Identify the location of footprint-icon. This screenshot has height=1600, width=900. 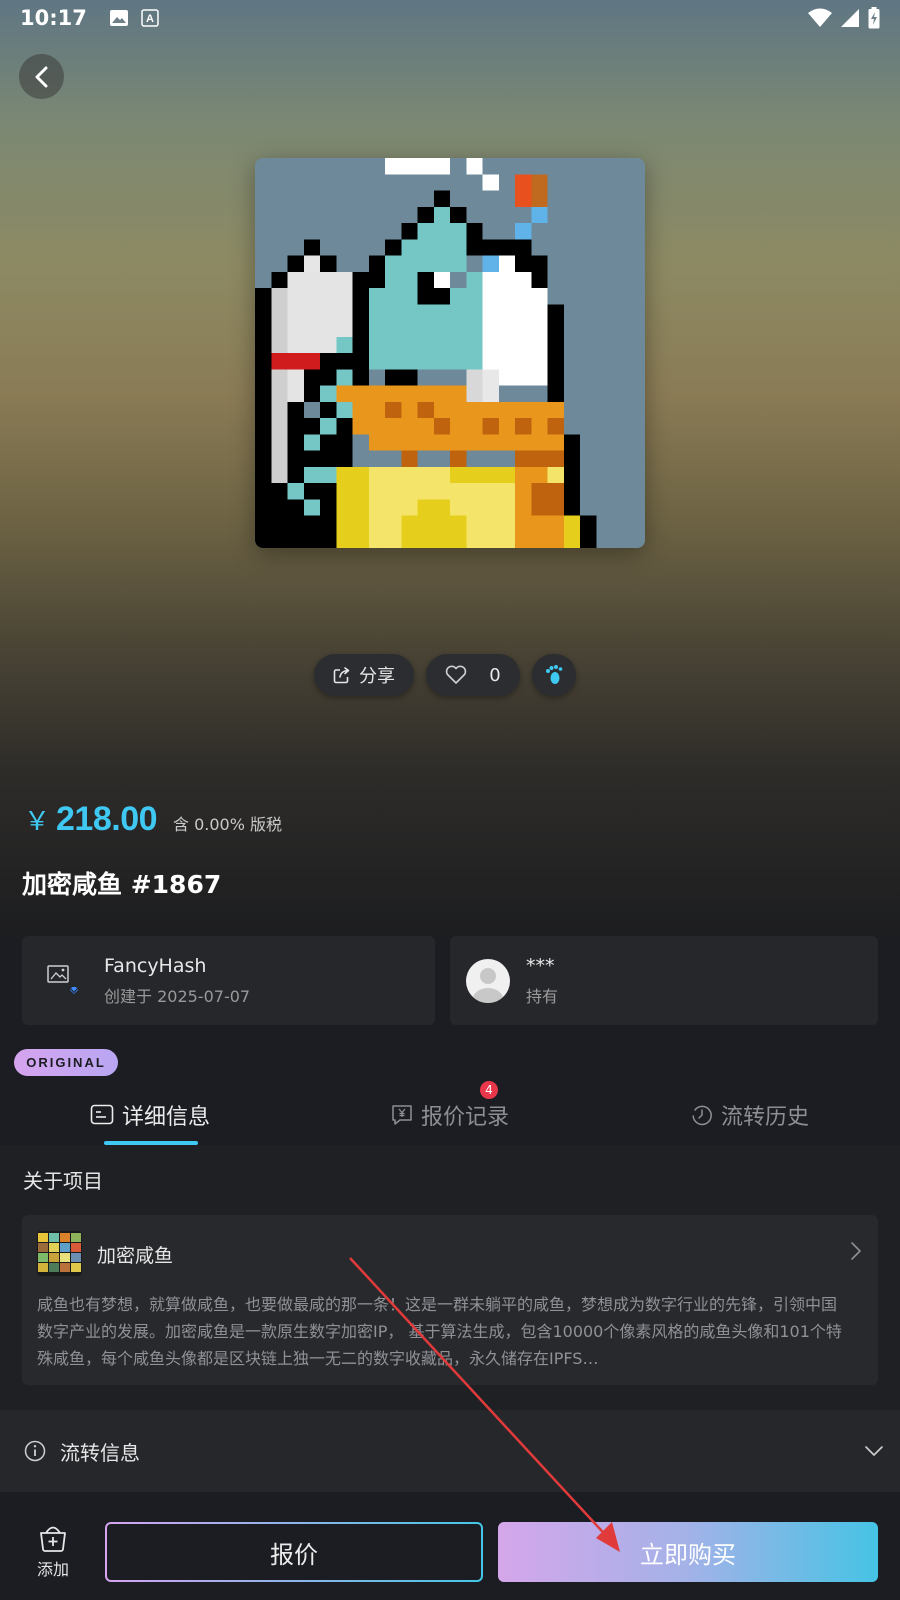
(554, 674).